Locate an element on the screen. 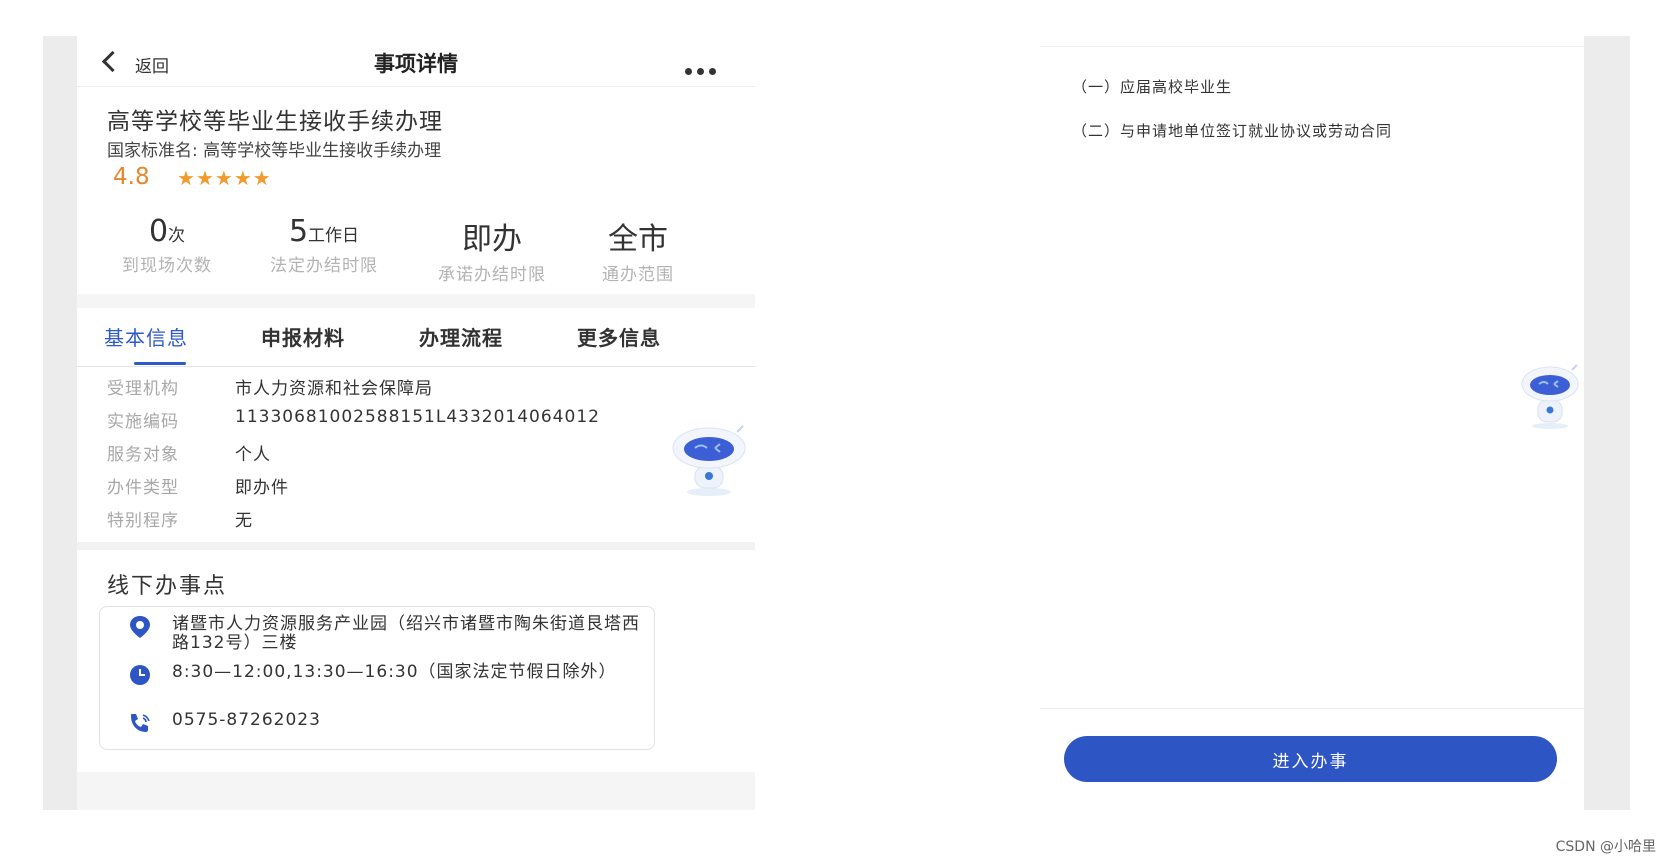 Image resolution: width=1666 pixels, height=858 pixels. stat-visits: 0次 到现场次数 is located at coordinates (167, 245).